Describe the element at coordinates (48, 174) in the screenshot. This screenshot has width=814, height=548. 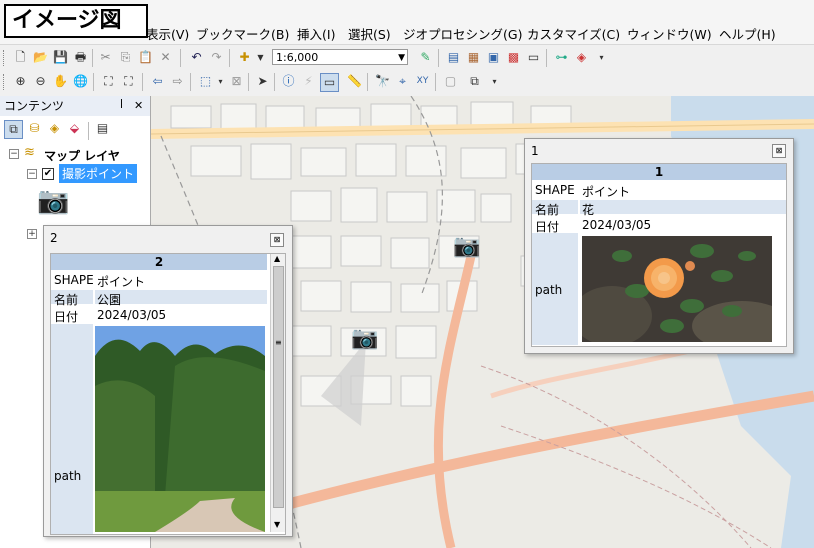
I see `layer-visibility-checkbox: ✔` at that location.